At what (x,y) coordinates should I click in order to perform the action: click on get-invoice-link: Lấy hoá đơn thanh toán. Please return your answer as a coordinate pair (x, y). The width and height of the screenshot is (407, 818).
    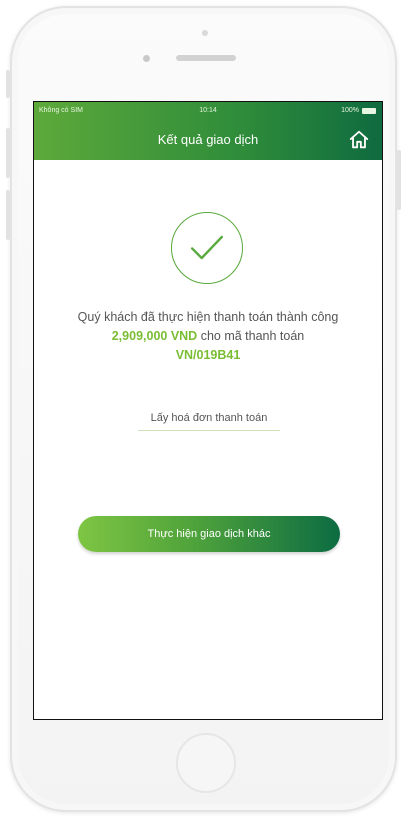
    Looking at the image, I should click on (209, 421).